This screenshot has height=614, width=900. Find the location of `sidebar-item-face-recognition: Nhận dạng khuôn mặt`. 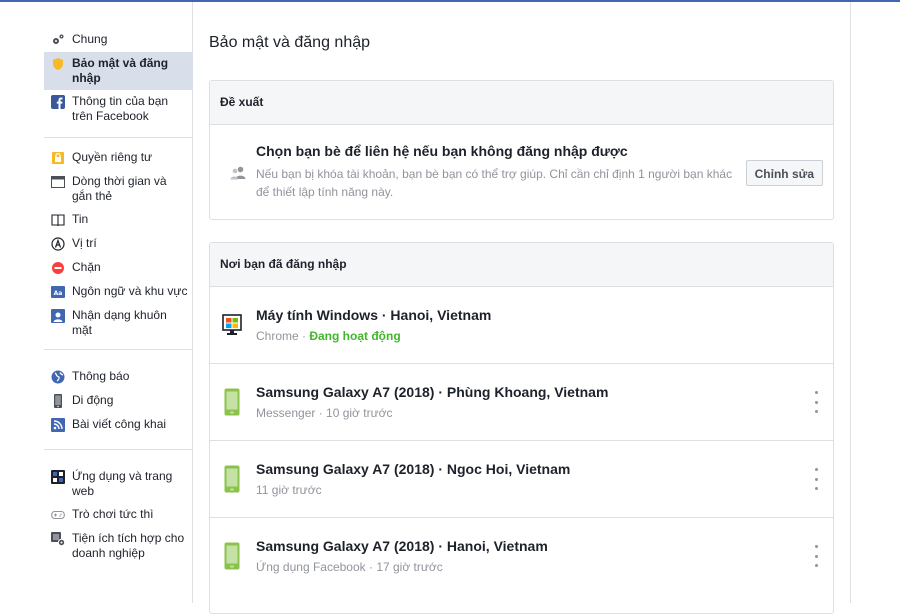

sidebar-item-face-recognition: Nhận dạng khuôn mặt is located at coordinates (118, 323).